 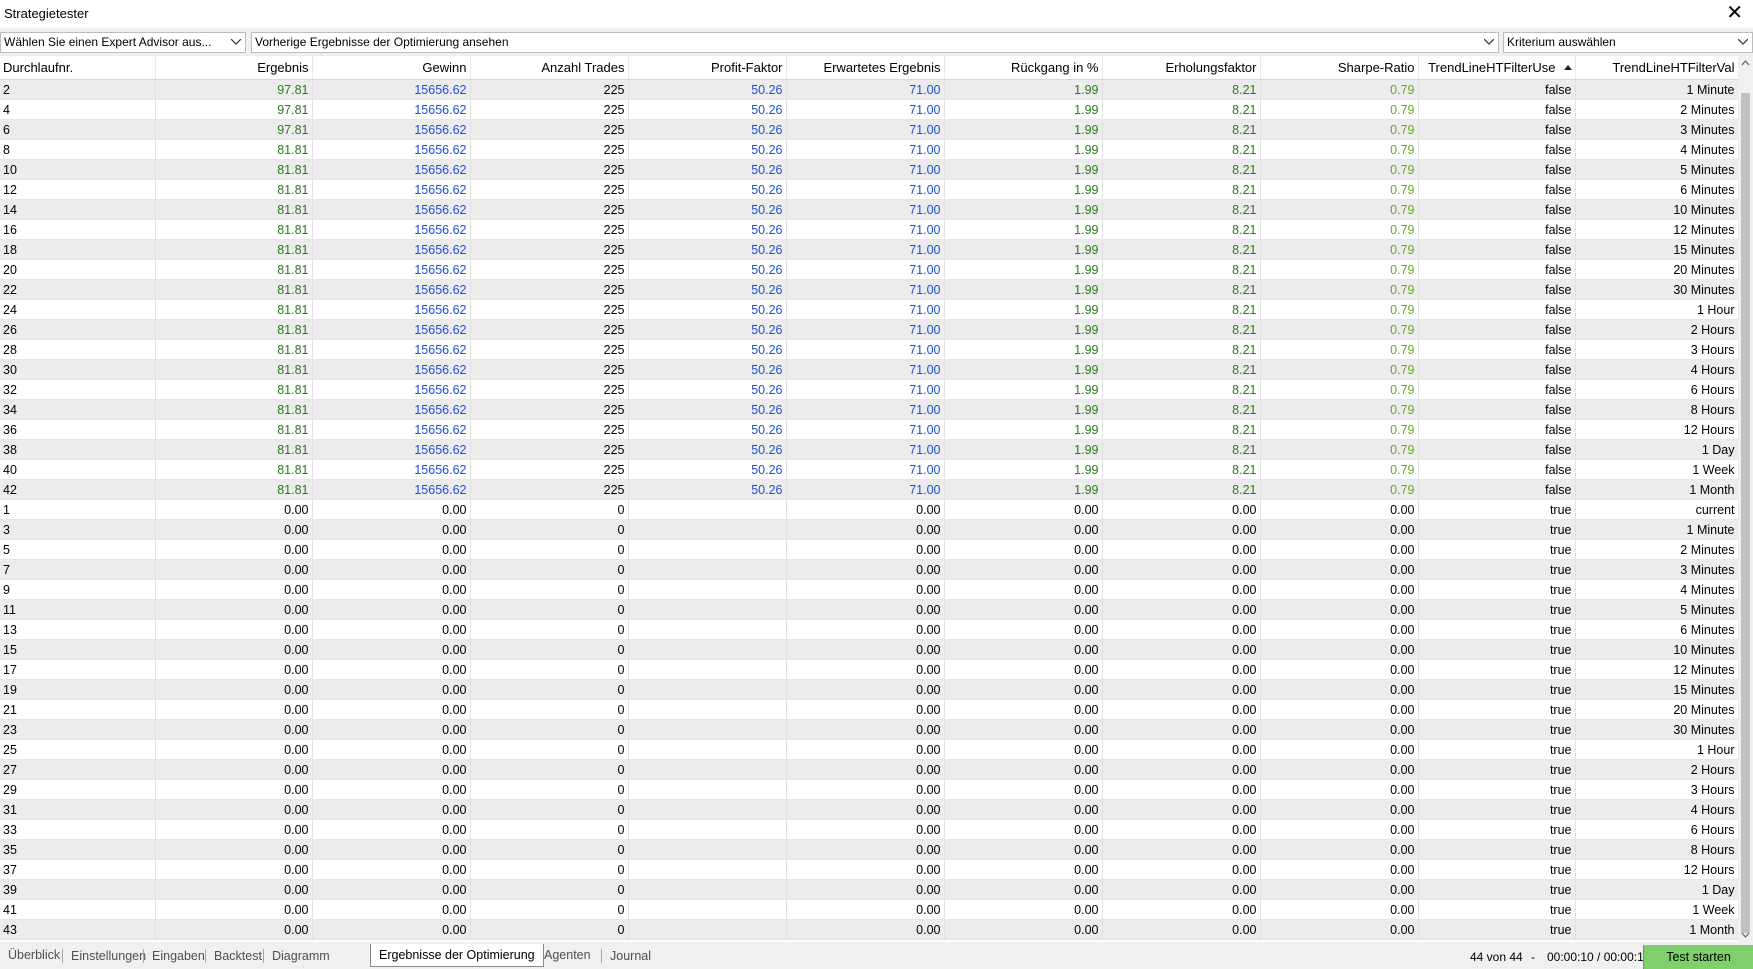 What do you see at coordinates (234, 369) in the screenshot?
I see `table-cell: 81.81` at bounding box center [234, 369].